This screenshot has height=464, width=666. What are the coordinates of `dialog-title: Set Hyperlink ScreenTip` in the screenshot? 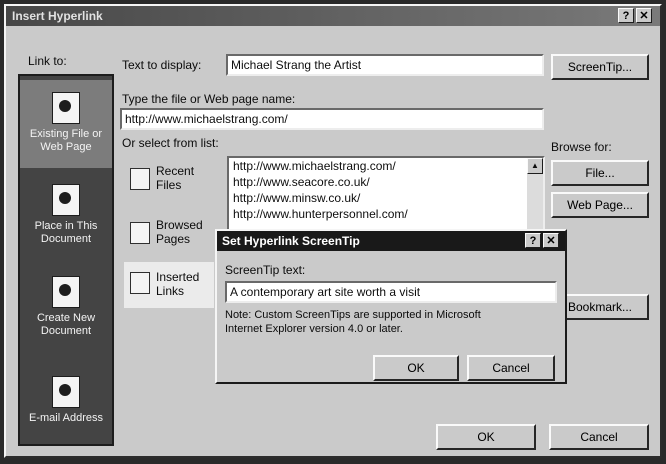 It's located at (391, 241).